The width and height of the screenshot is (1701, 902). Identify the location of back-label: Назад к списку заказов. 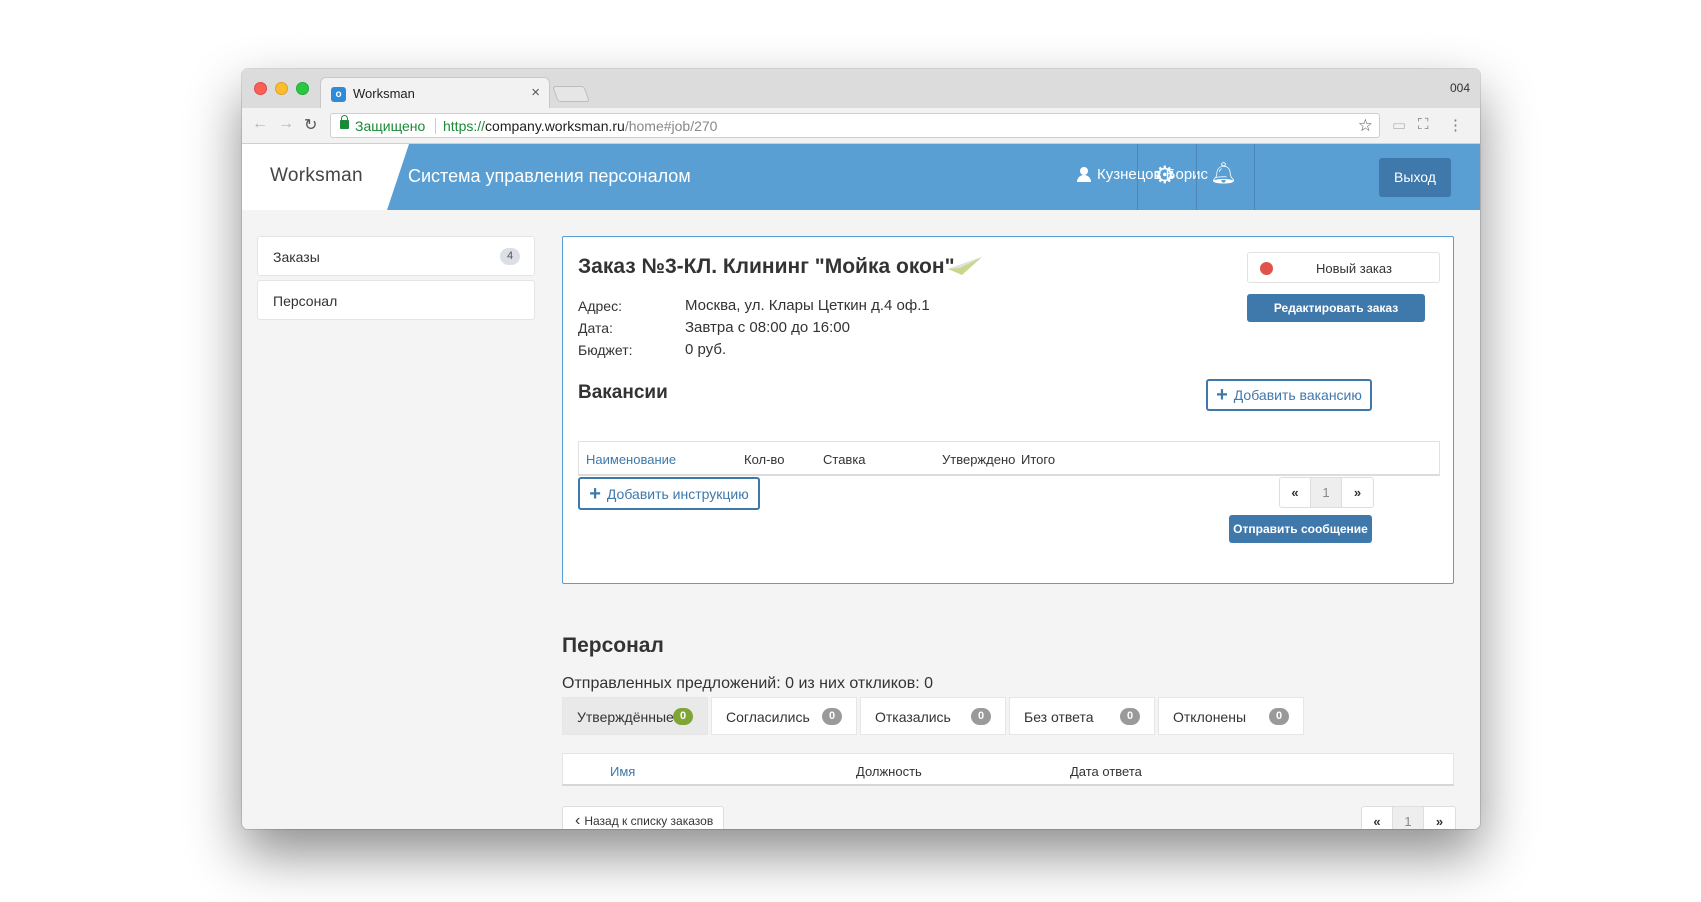
(649, 821).